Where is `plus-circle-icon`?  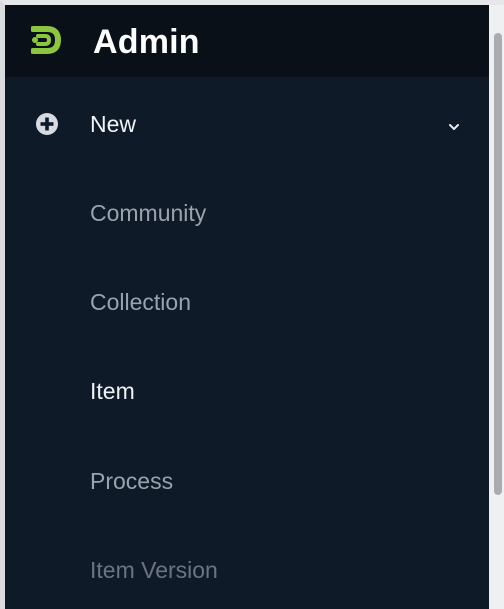
plus-circle-icon is located at coordinates (47, 124).